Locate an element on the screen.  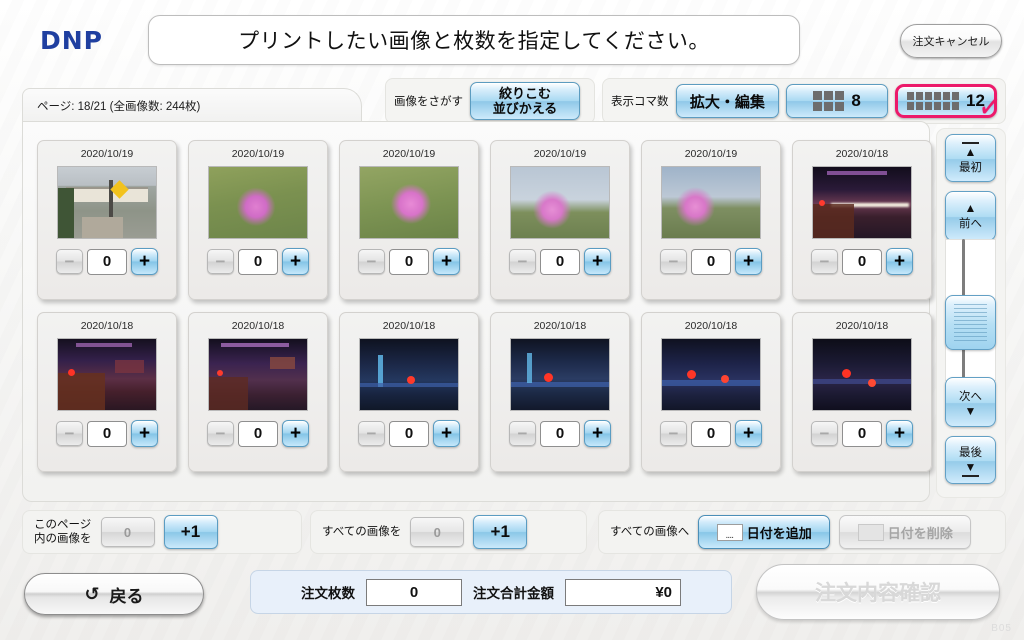
date-stamp-label: すべての画像へ is located at coordinates (650, 531).